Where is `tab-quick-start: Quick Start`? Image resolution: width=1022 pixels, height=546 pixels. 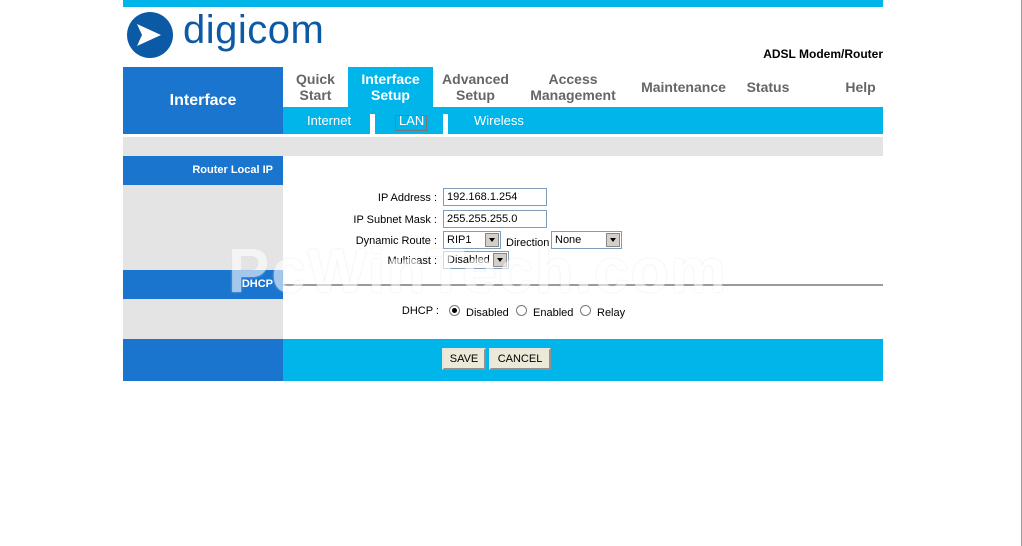 tab-quick-start: Quick Start is located at coordinates (315, 87).